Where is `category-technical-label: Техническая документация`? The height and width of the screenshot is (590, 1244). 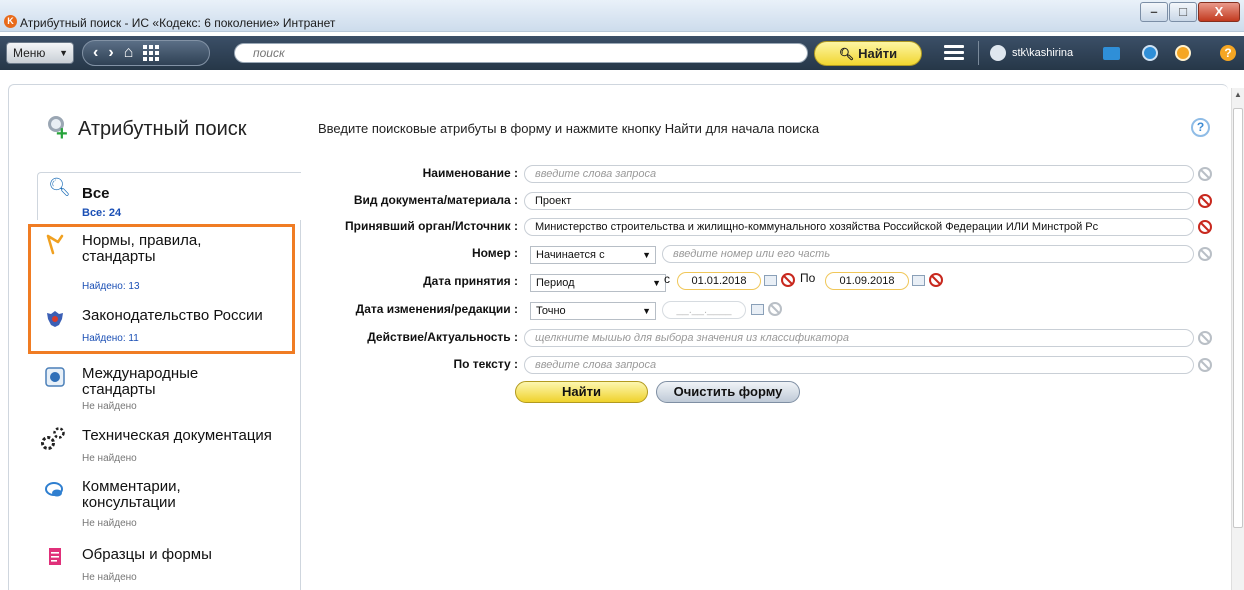 category-technical-label: Техническая документация is located at coordinates (177, 435).